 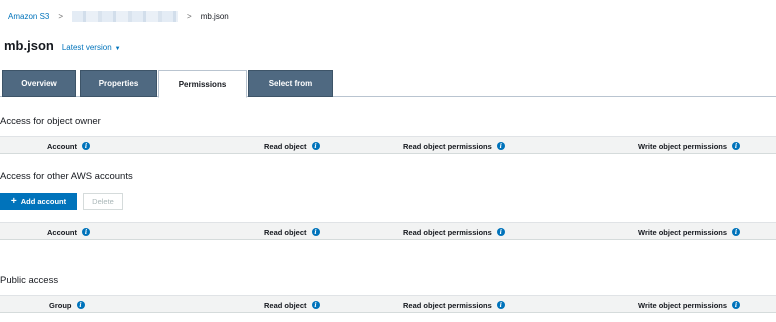 I want to click on breadcrumb: Amazon S3 > > mb.json, so click(x=118, y=16).